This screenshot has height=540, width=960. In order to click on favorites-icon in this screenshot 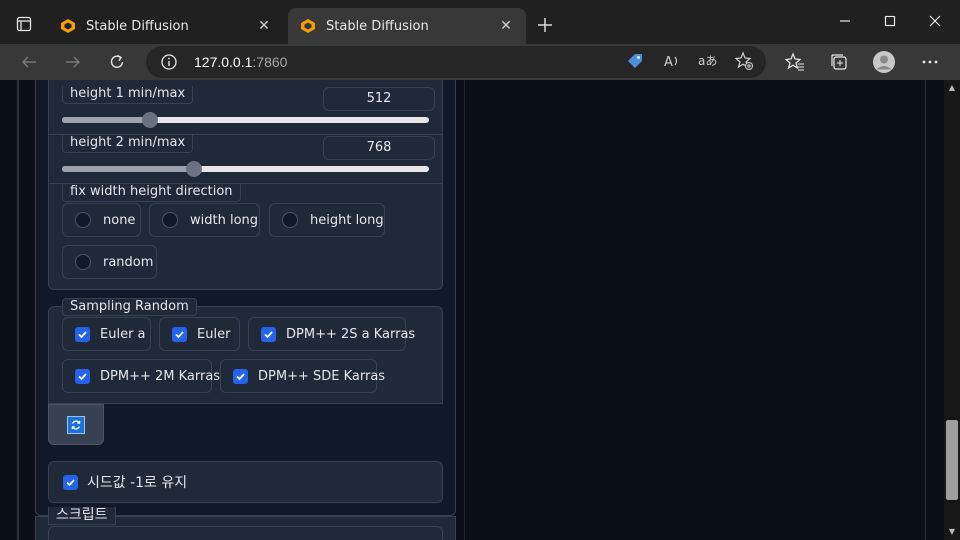, I will do `click(795, 62)`.